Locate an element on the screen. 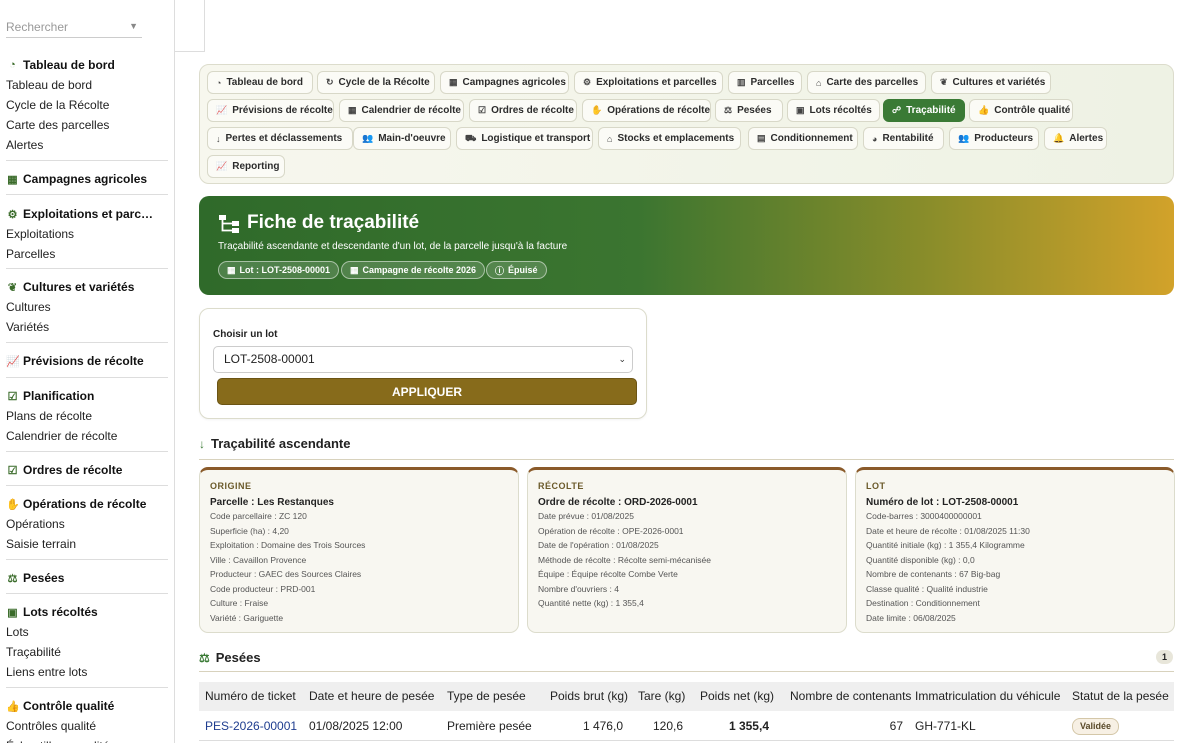  sidebar-item: Calendrier de récolte is located at coordinates (87, 436).